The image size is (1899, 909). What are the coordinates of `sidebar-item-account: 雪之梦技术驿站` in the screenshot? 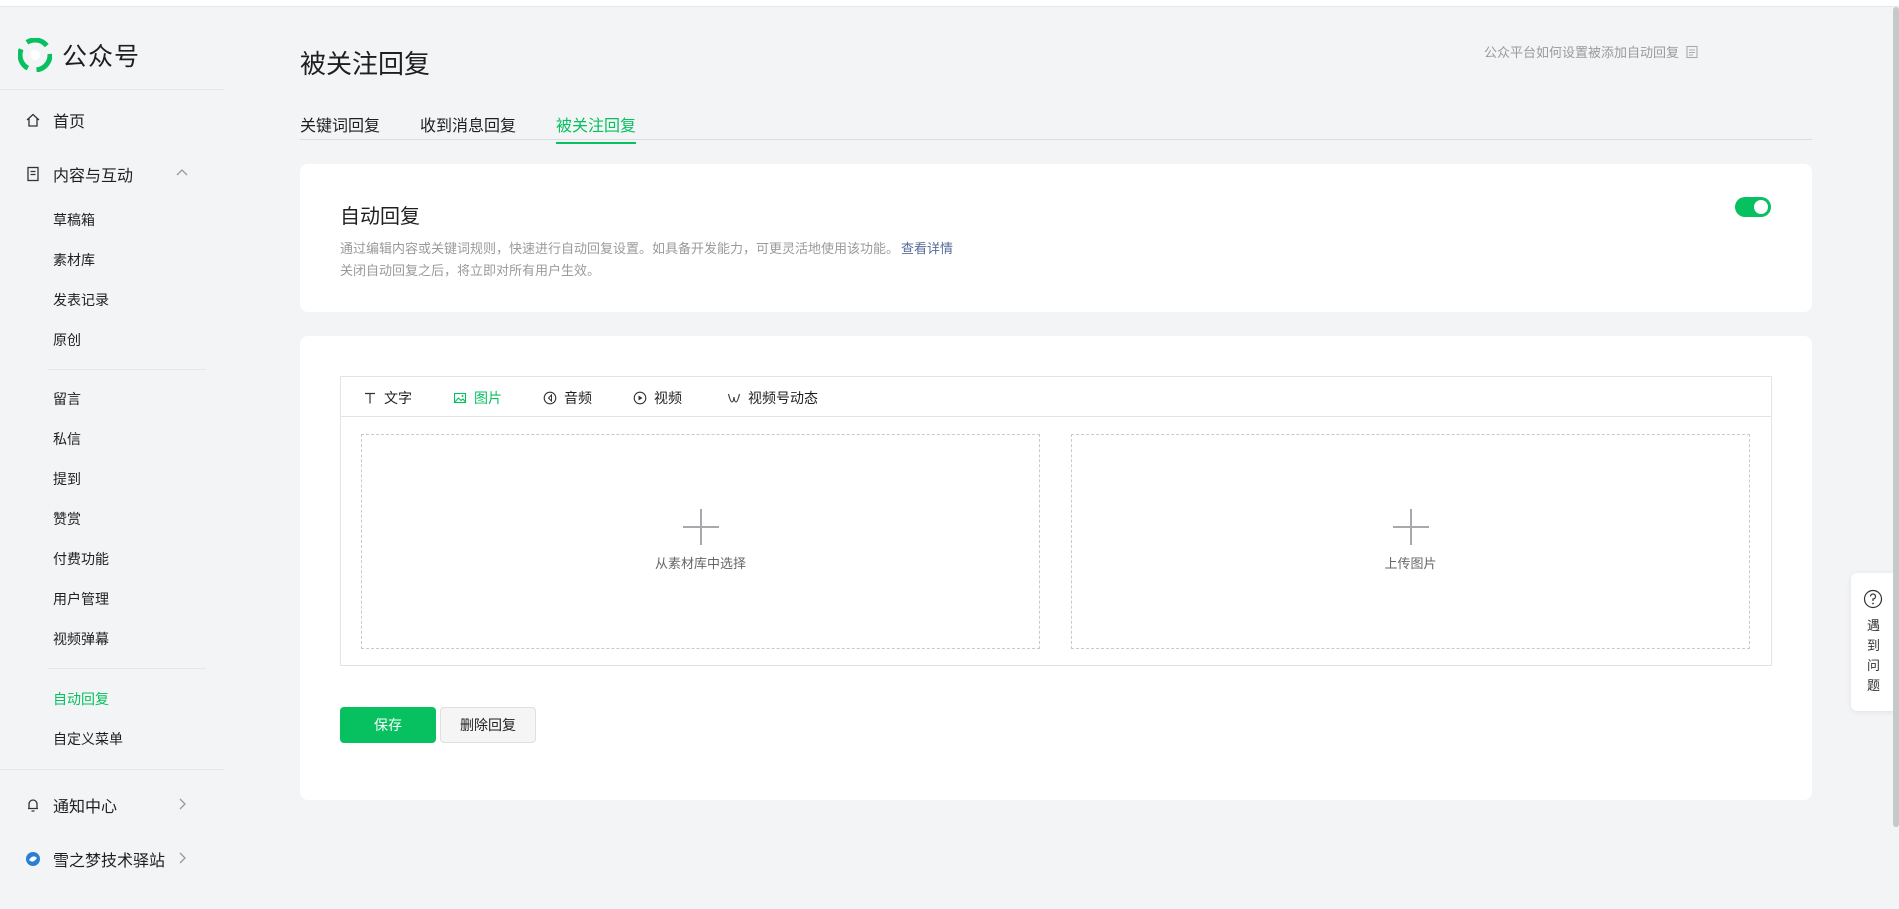 It's located at (94, 859).